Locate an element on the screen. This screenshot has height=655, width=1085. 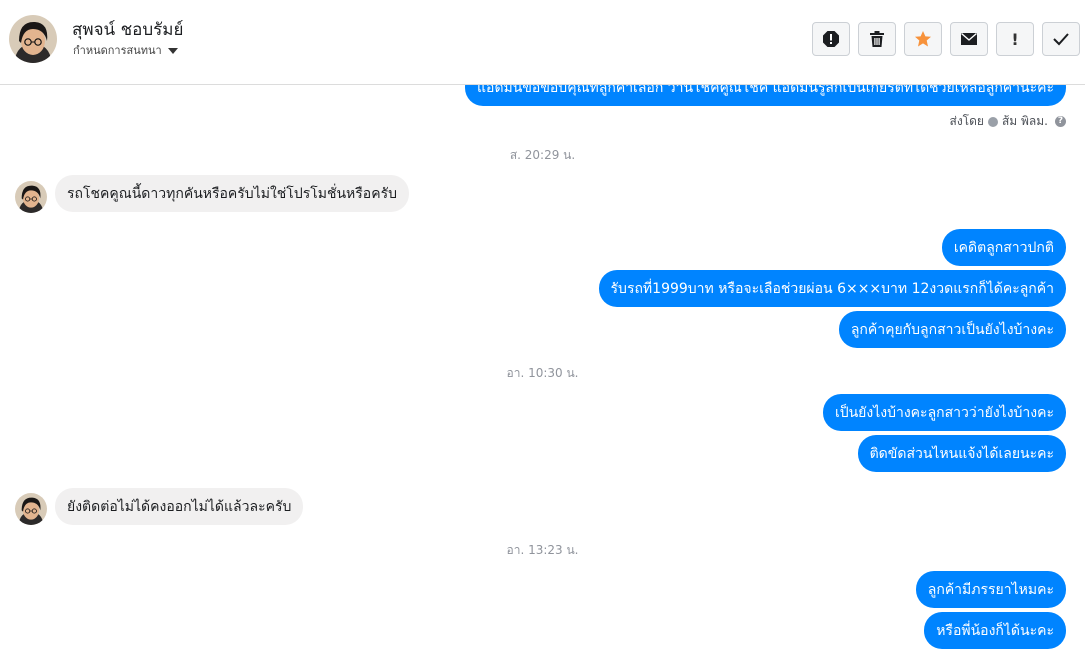
outgoing-message: ลูกค้ามีภรรยาไหมคะ is located at coordinates (990, 589).